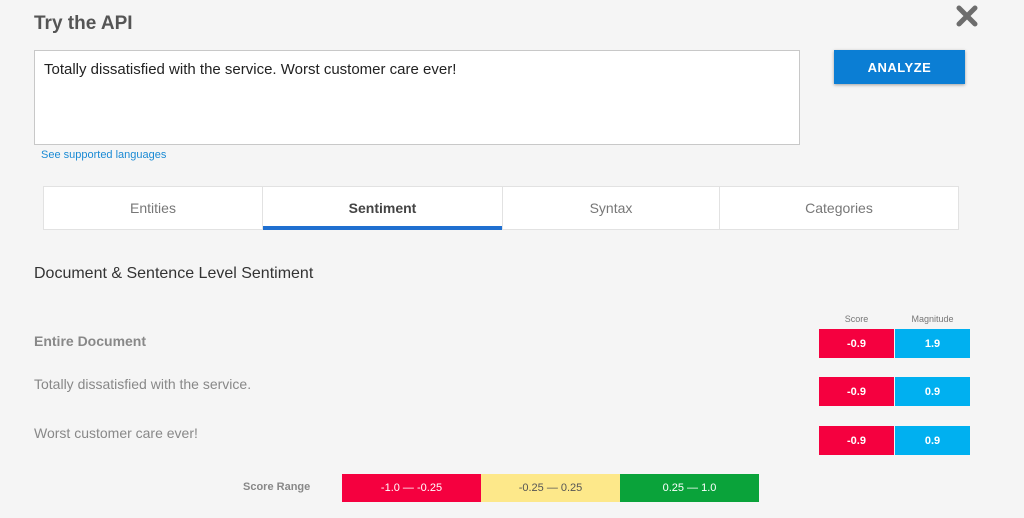  Describe the element at coordinates (116, 433) in the screenshot. I see `row-label-sentence: Worst customer care ever!` at that location.